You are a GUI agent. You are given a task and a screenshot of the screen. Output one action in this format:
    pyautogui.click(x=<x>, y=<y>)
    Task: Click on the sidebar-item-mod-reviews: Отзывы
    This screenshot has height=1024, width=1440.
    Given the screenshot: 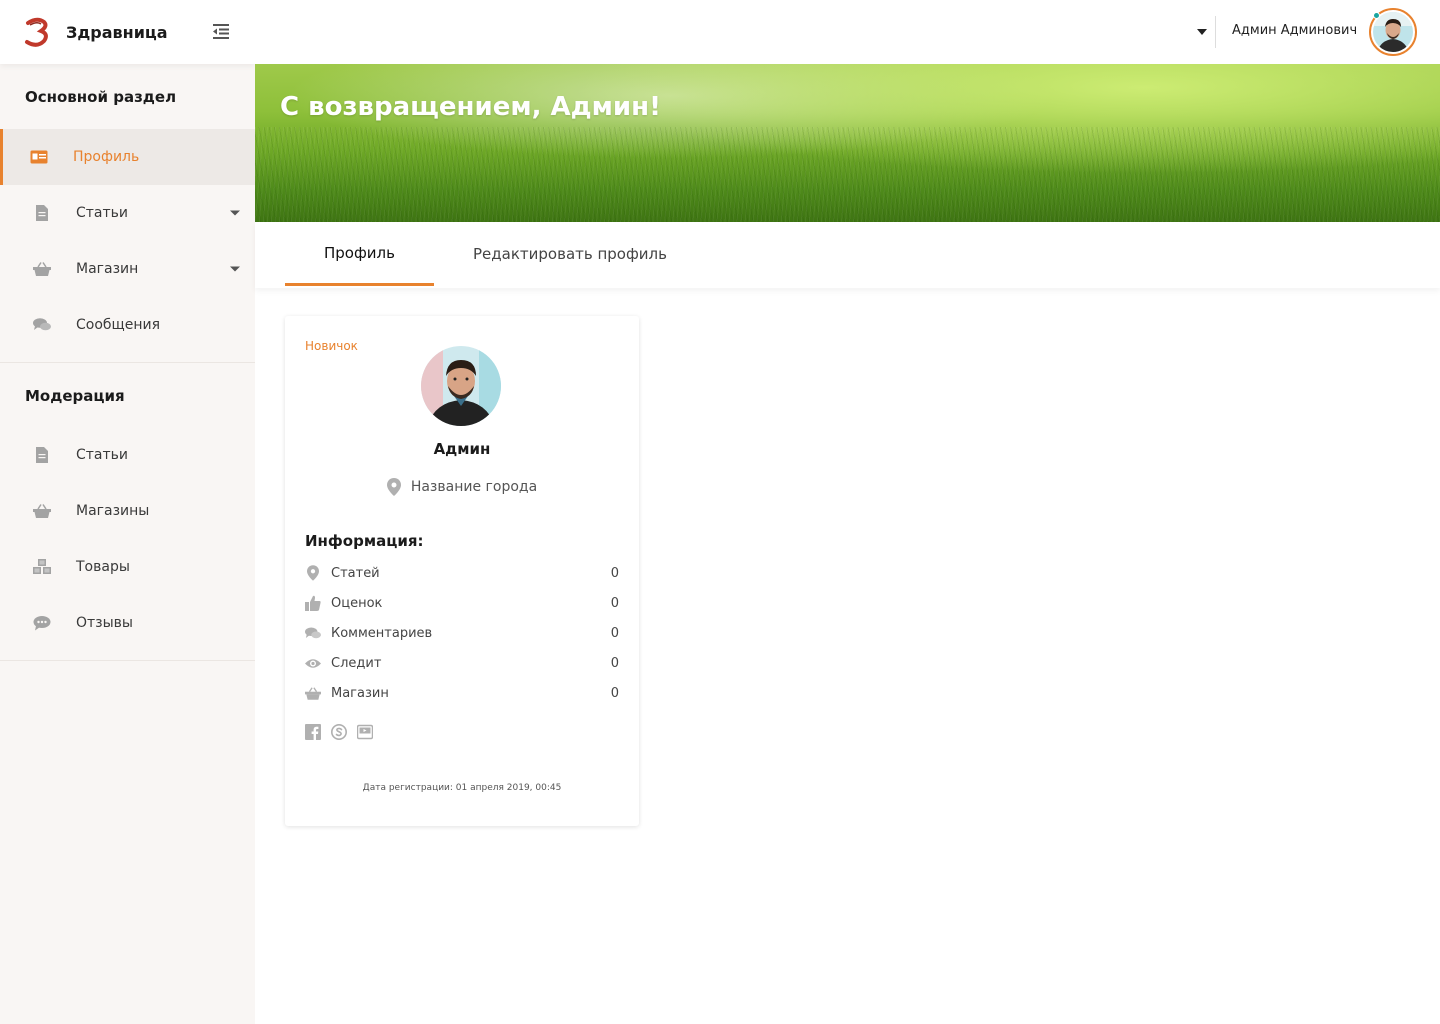 What is the action you would take?
    pyautogui.click(x=127, y=623)
    